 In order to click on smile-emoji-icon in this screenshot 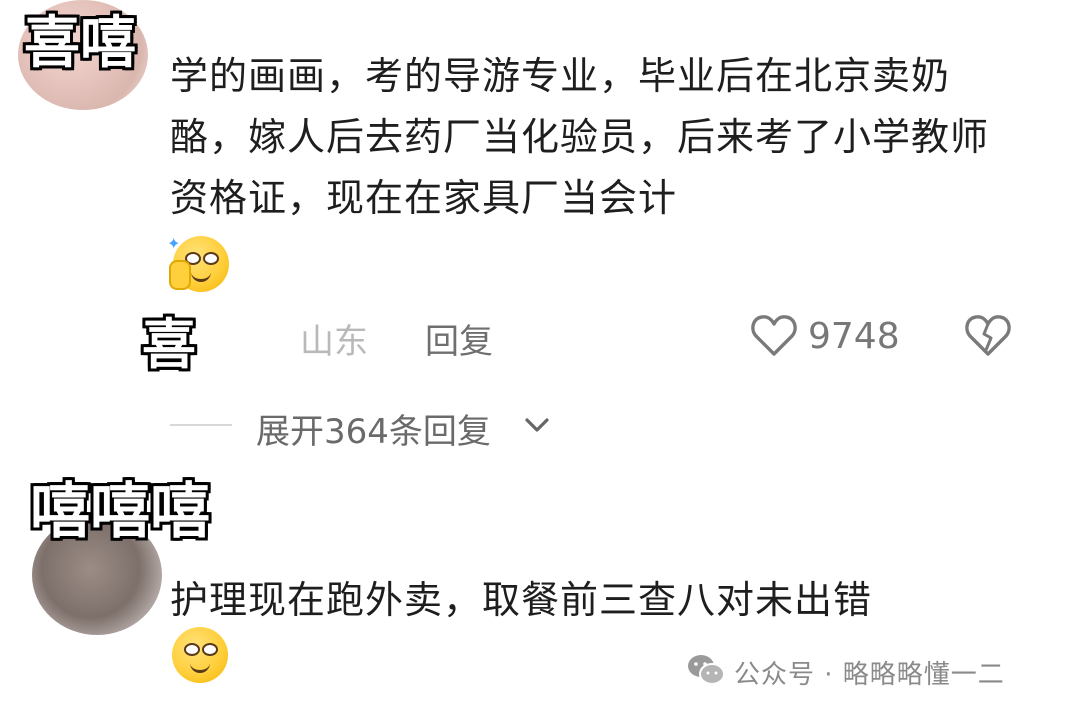, I will do `click(200, 655)`.